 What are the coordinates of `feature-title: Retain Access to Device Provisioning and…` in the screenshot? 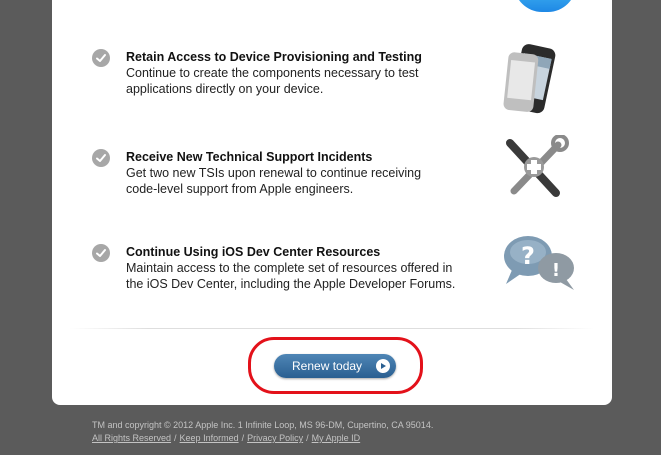 It's located at (274, 57).